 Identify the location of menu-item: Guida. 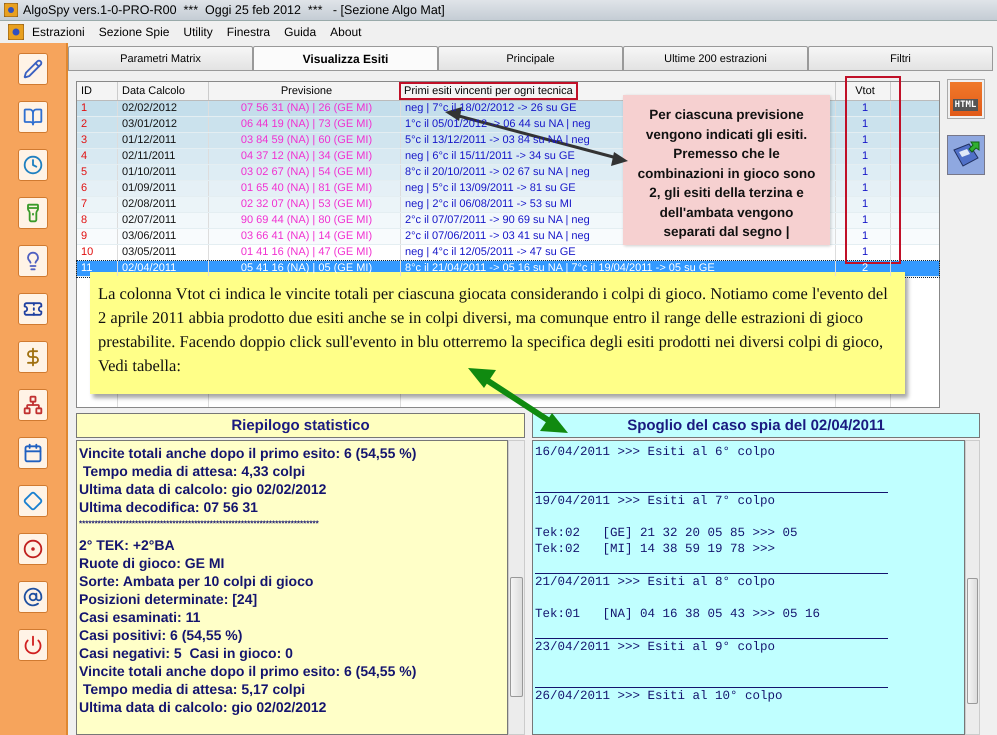
(300, 32).